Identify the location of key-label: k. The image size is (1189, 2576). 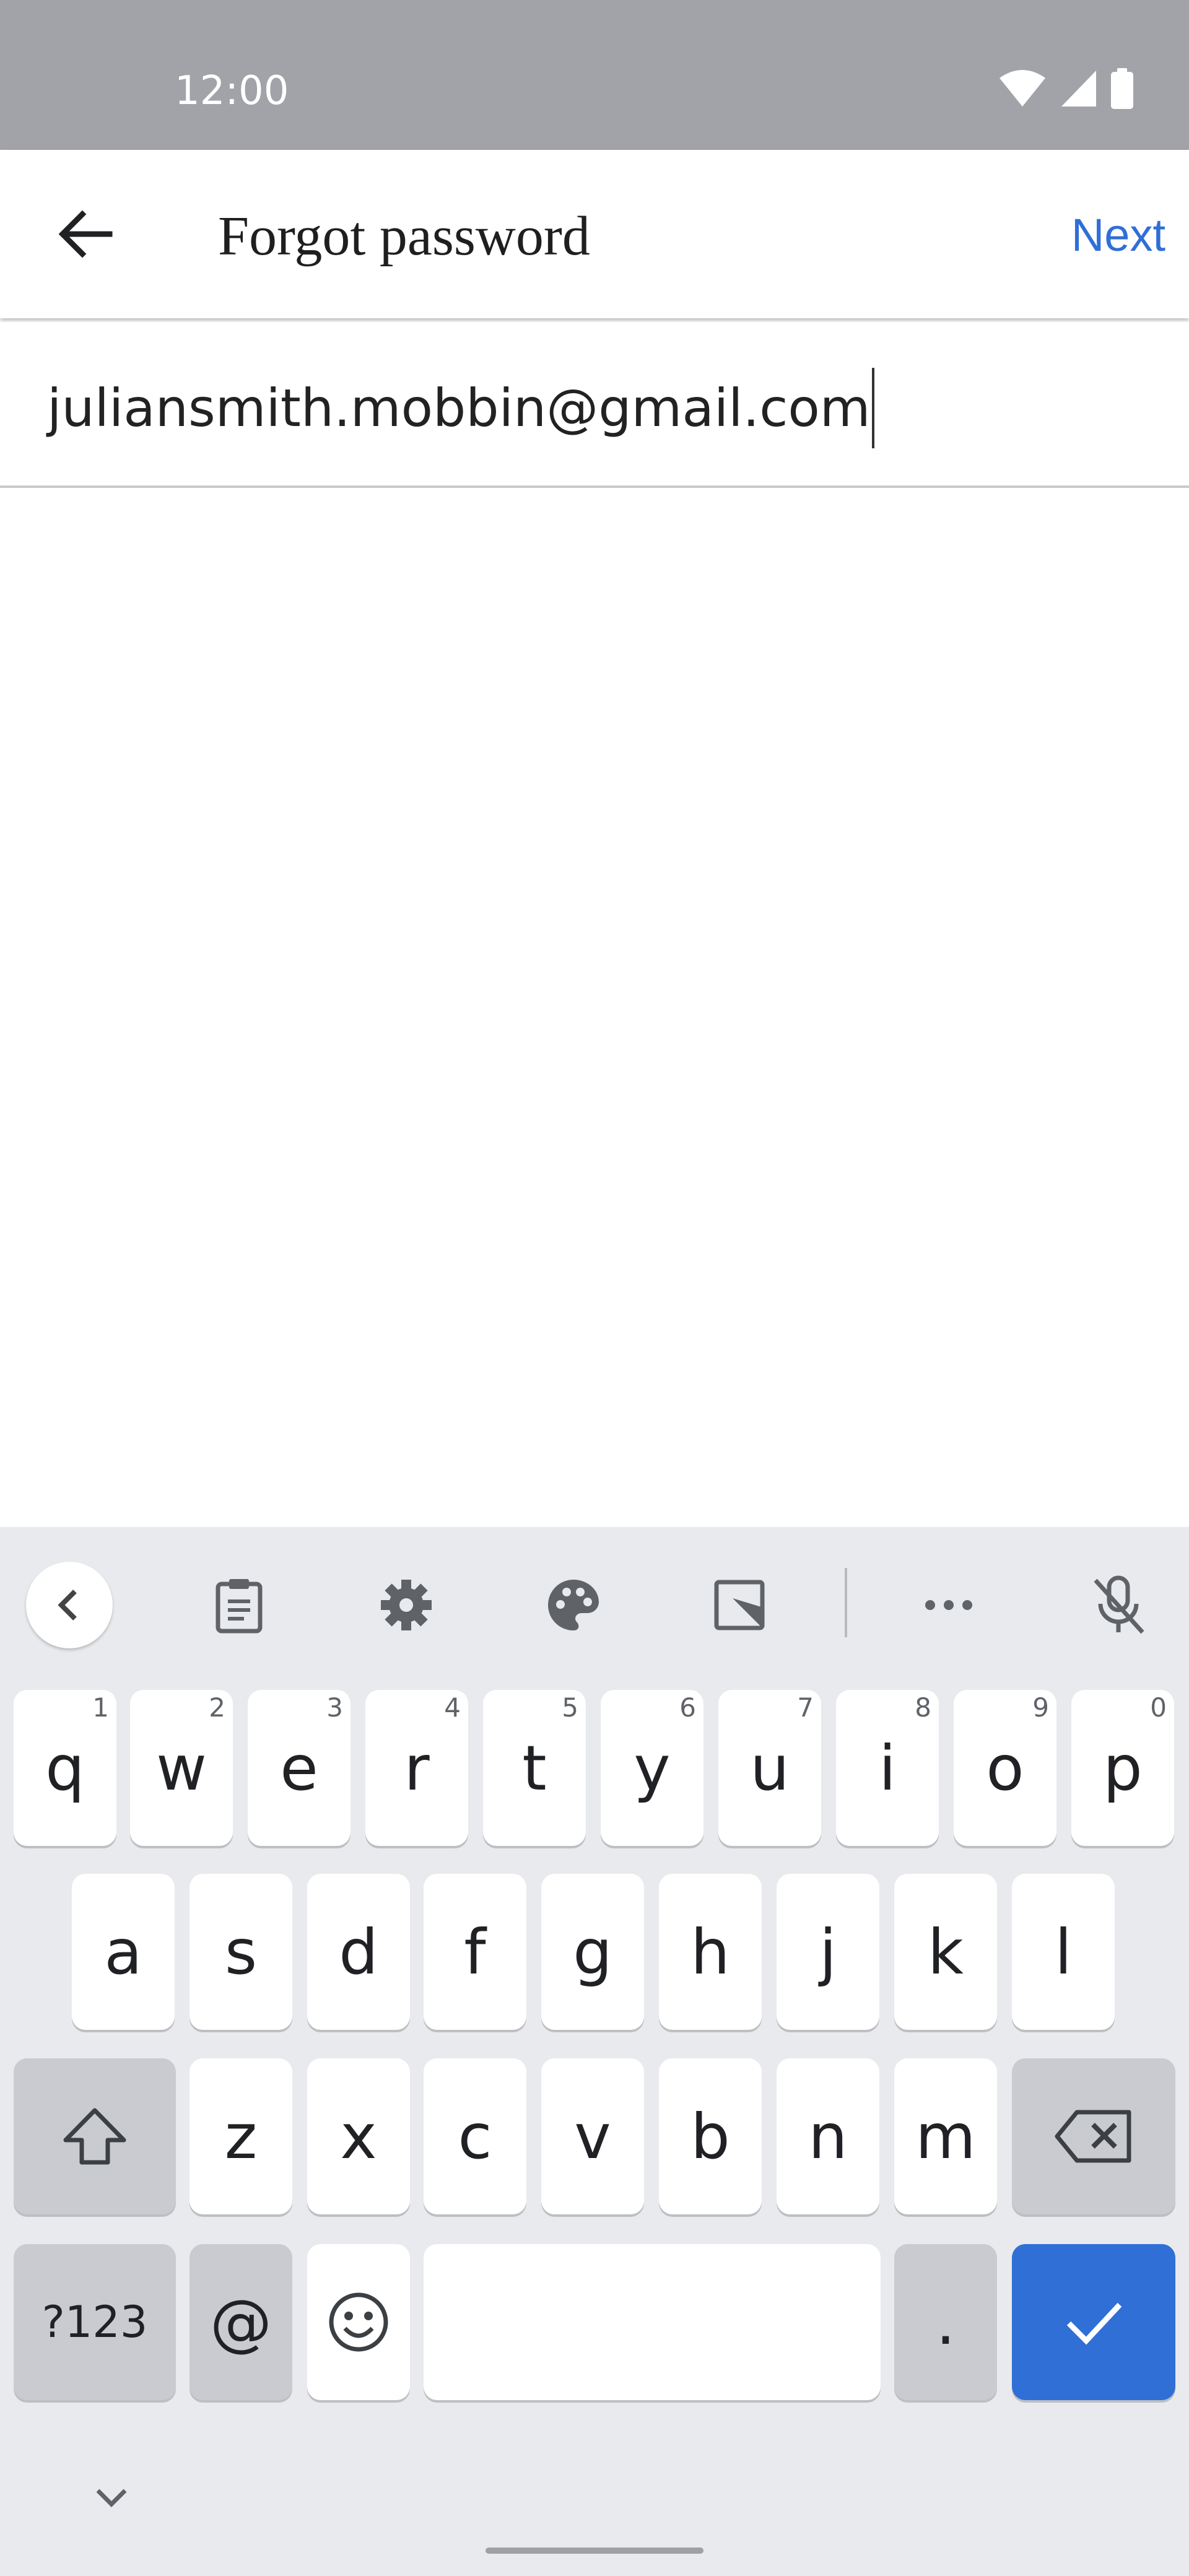
(946, 1951).